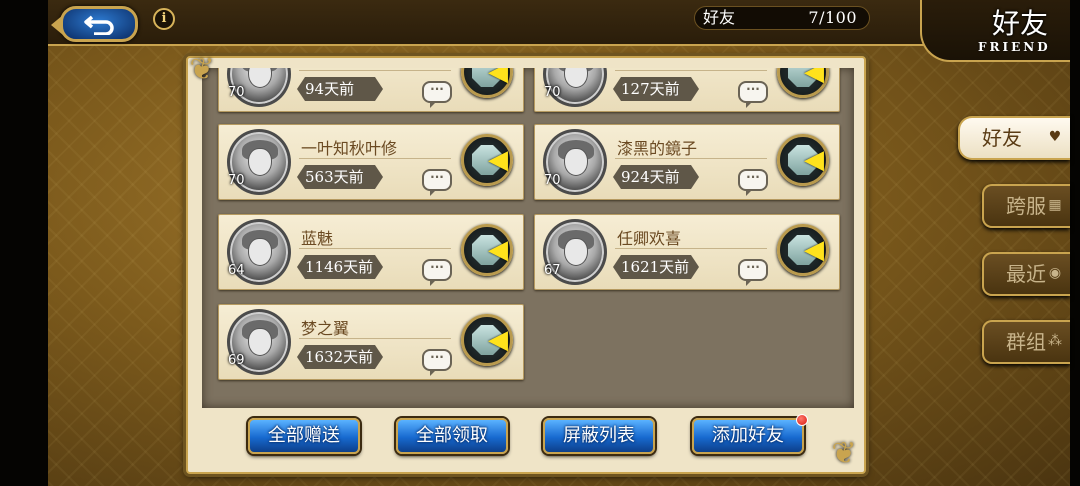 This screenshot has height=486, width=1080. Describe the element at coordinates (164, 19) in the screenshot. I see `info-icon: i` at that location.